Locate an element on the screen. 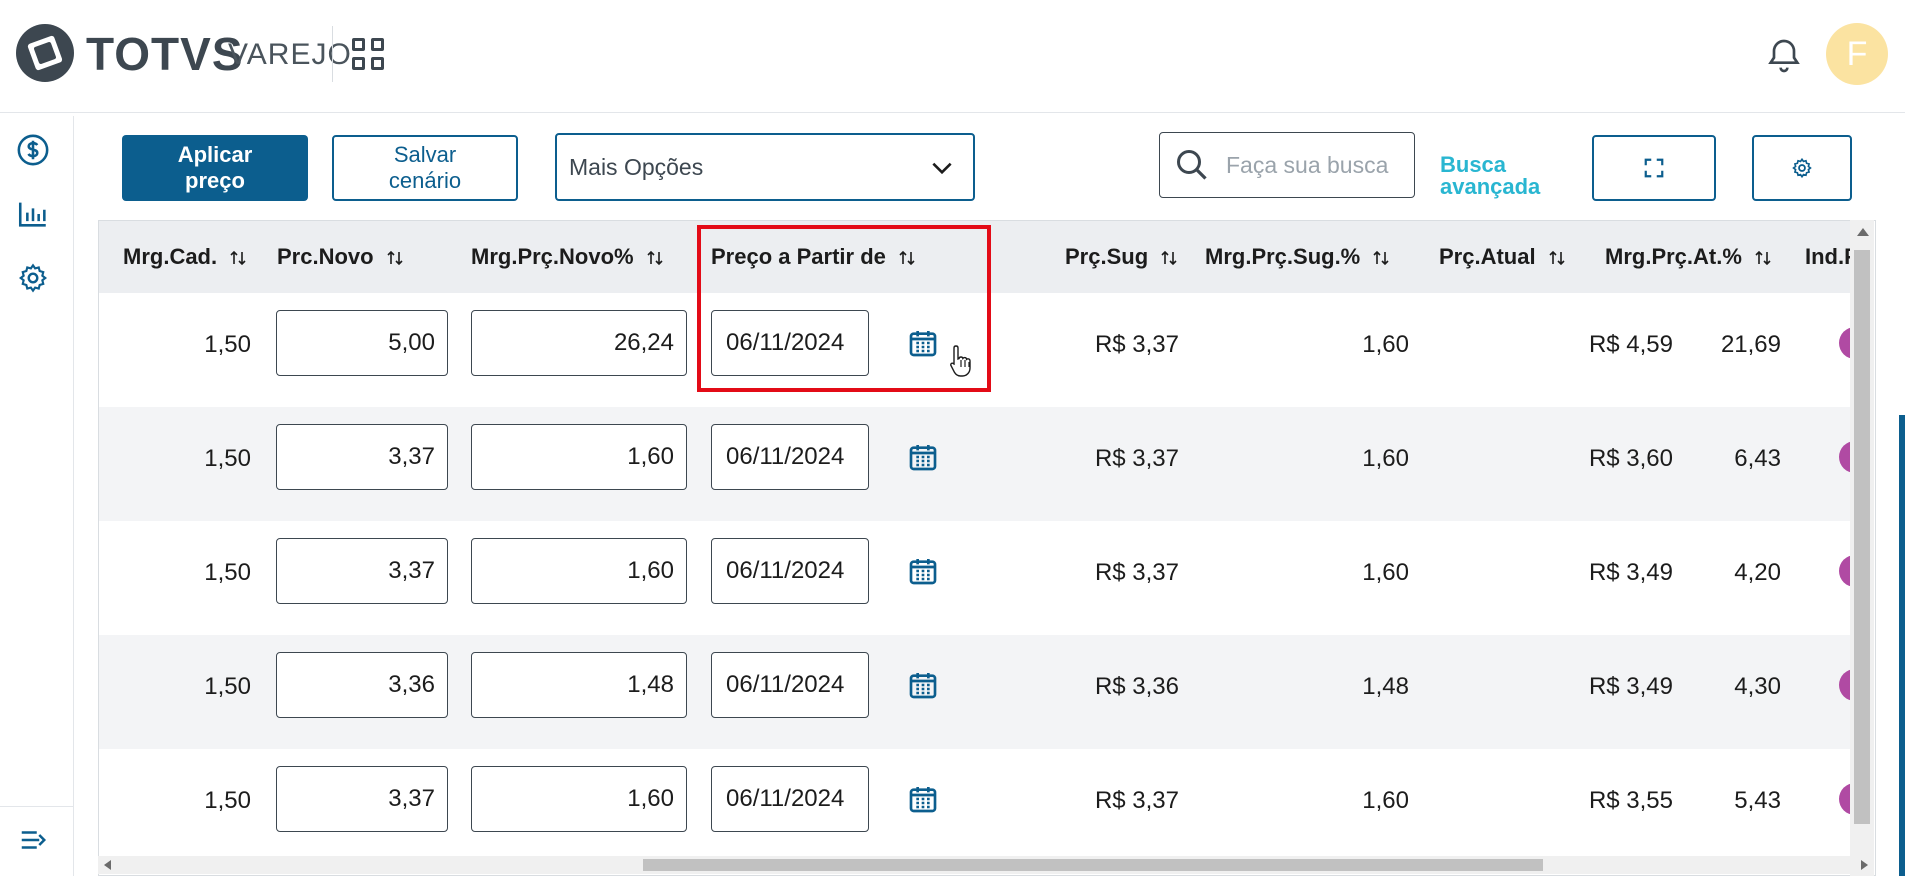  dollar-circle-icon is located at coordinates (33, 150).